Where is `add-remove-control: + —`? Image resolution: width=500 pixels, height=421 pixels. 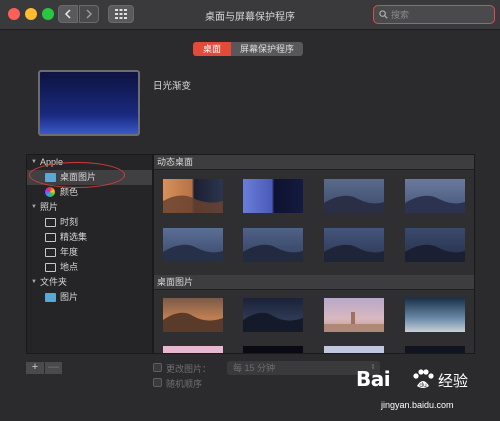 add-remove-control: + — is located at coordinates (44, 368).